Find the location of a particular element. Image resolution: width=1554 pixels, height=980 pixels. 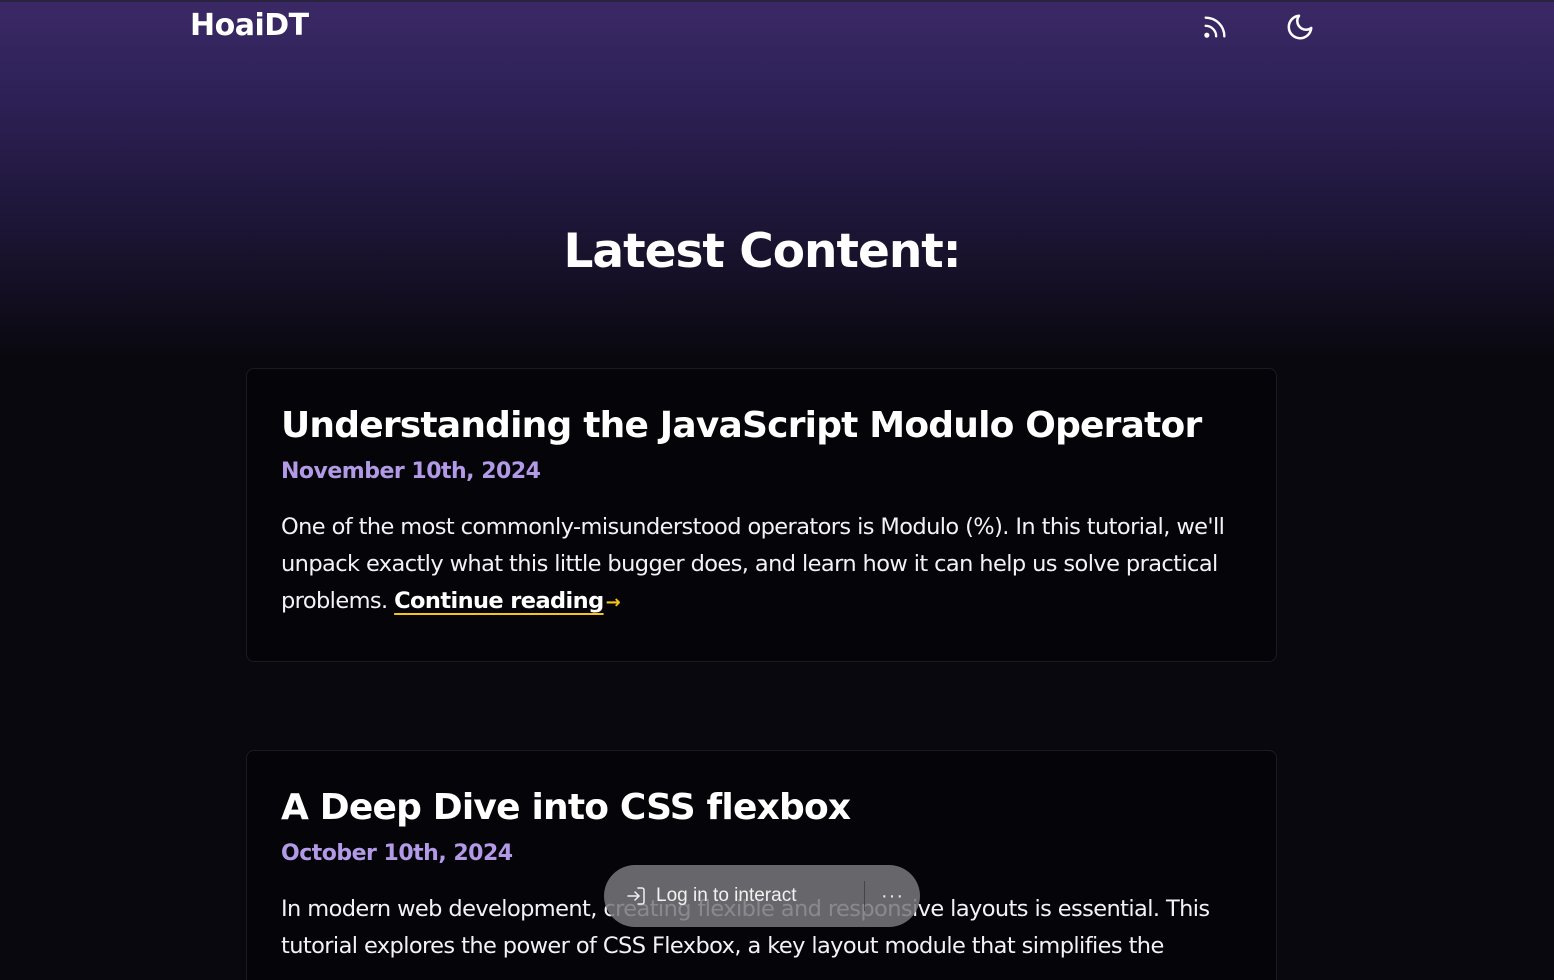

moon-icon is located at coordinates (1300, 27).